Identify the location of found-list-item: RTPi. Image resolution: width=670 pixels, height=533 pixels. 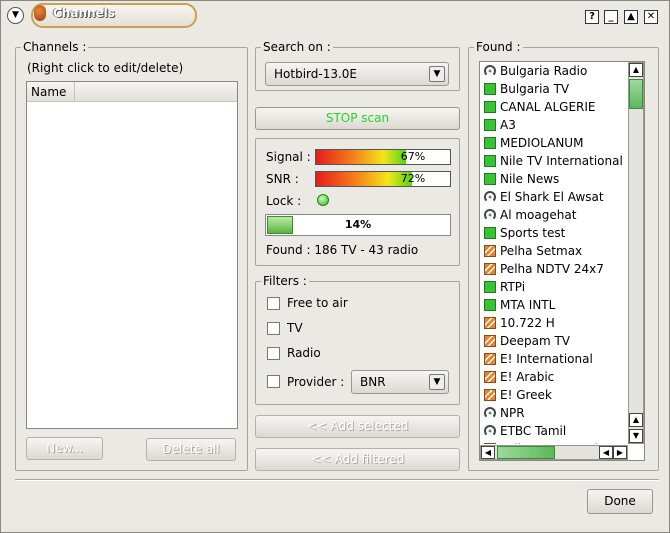
(553, 287).